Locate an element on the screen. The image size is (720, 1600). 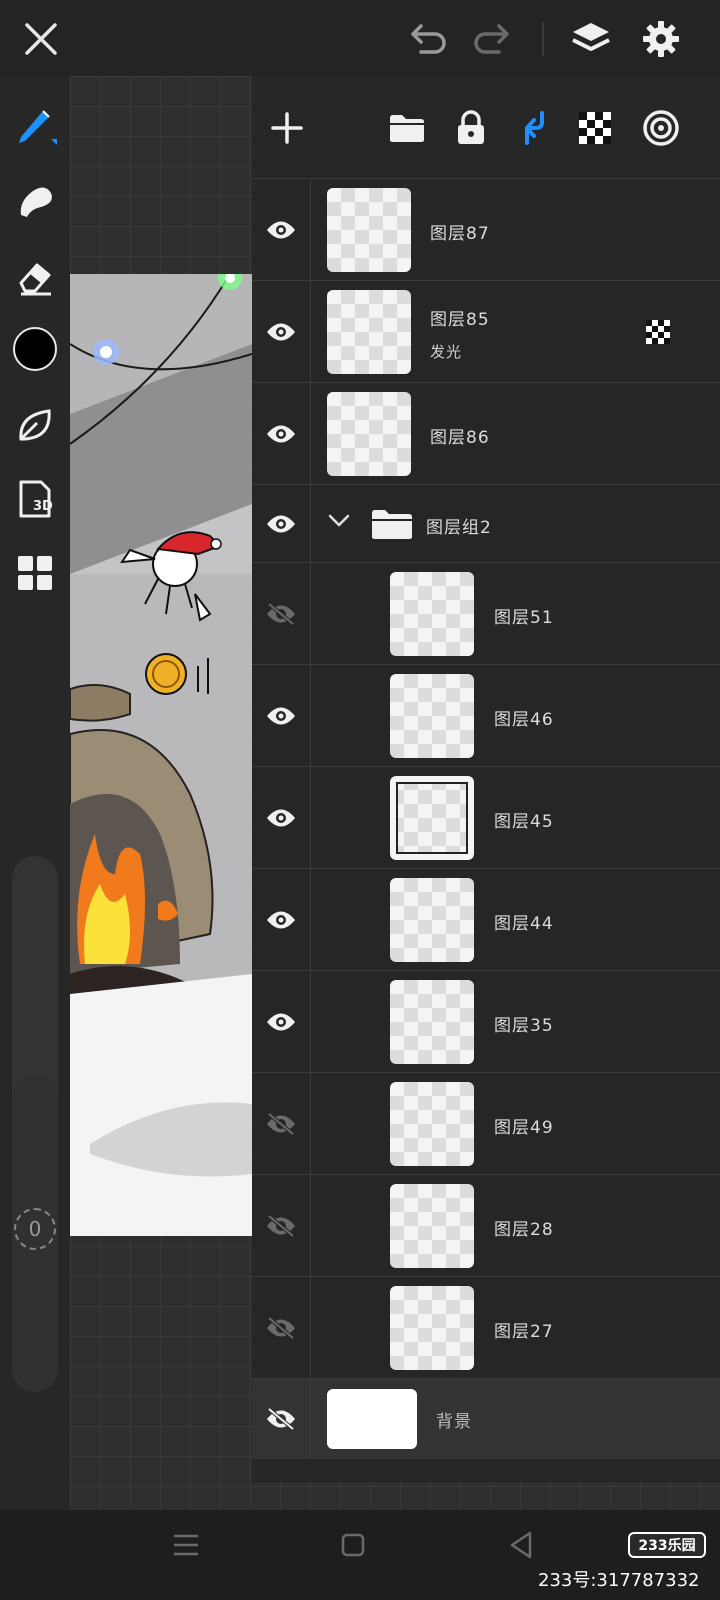
back-icon is located at coordinates (521, 1547).